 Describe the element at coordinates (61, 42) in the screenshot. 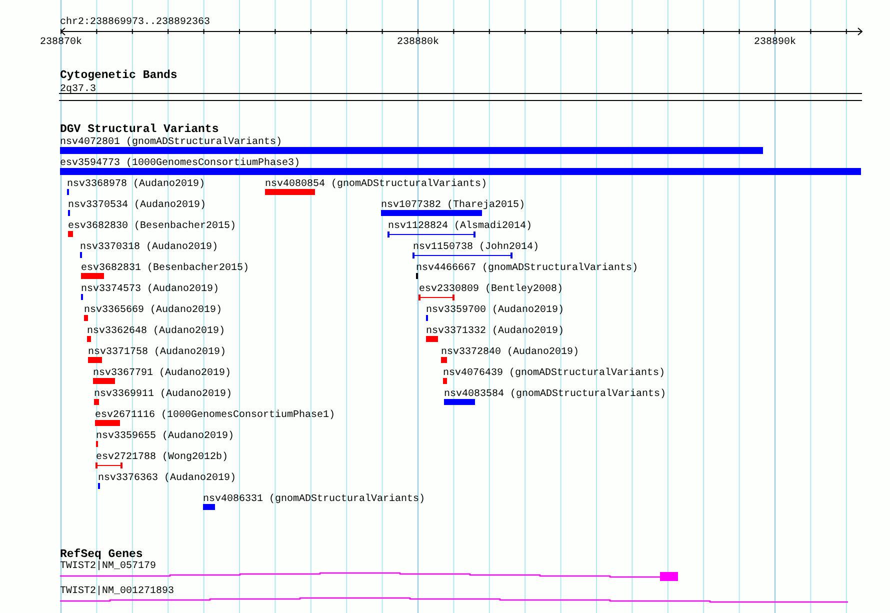

I see `tick-label: 238870k` at that location.